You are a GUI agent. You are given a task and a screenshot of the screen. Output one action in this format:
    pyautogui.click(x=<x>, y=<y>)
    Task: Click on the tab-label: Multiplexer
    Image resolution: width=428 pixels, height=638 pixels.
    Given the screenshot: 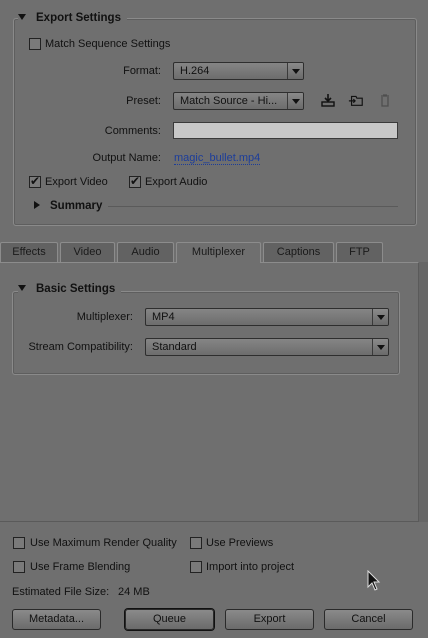 What is the action you would take?
    pyautogui.click(x=218, y=252)
    